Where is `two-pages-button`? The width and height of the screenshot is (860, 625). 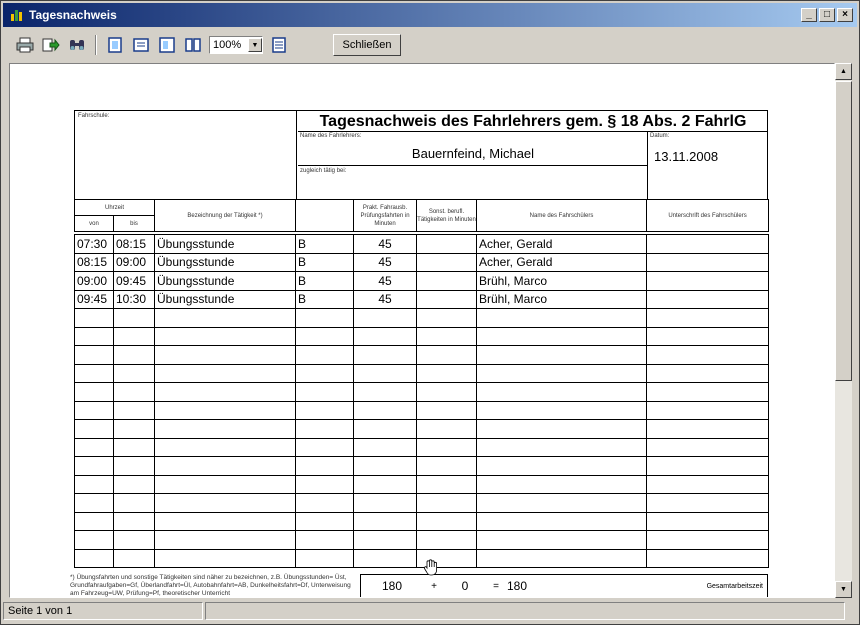
two-pages-button is located at coordinates (193, 45).